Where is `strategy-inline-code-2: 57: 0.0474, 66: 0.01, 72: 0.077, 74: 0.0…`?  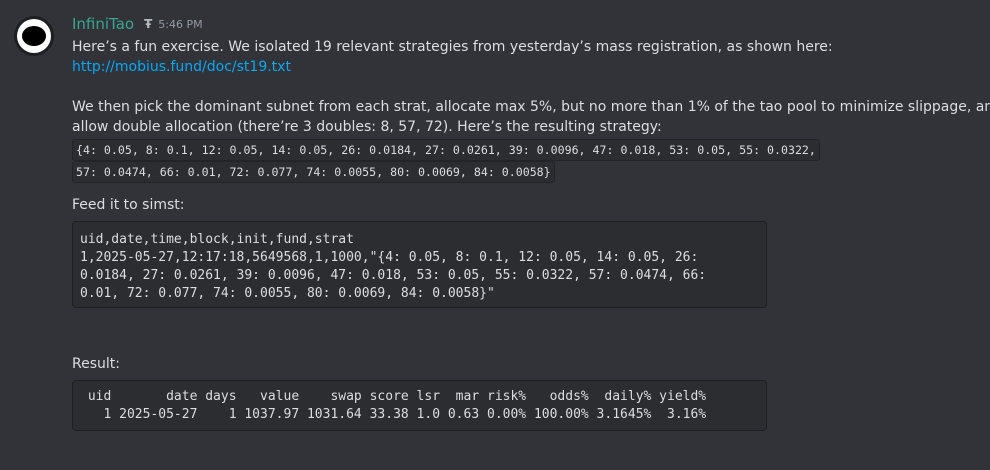 strategy-inline-code-2: 57: 0.0474, 66: 0.01, 72: 0.077, 74: 0.0… is located at coordinates (313, 172).